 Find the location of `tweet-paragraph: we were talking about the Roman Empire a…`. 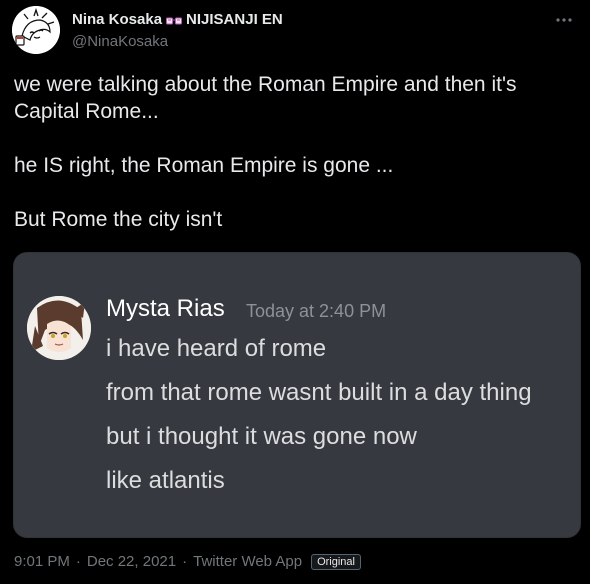

tweet-paragraph: we were talking about the Roman Empire a… is located at coordinates (265, 98).